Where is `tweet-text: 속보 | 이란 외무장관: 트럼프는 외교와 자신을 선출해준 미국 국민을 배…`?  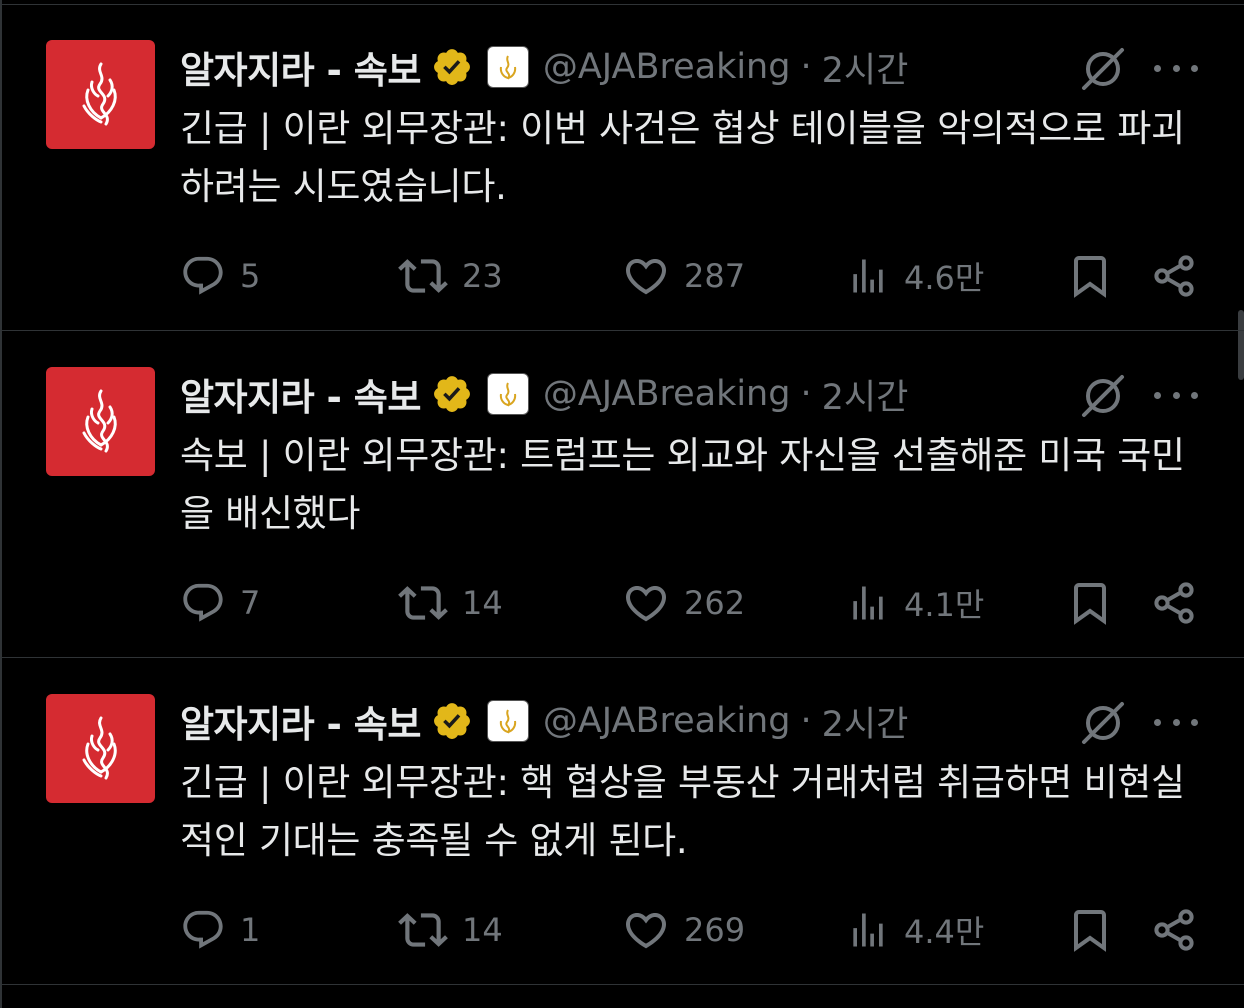 tweet-text: 속보 | 이란 외무장관: 트럼프는 외교와 자신을 선출해준 미국 국민을 배… is located at coordinates (682, 484).